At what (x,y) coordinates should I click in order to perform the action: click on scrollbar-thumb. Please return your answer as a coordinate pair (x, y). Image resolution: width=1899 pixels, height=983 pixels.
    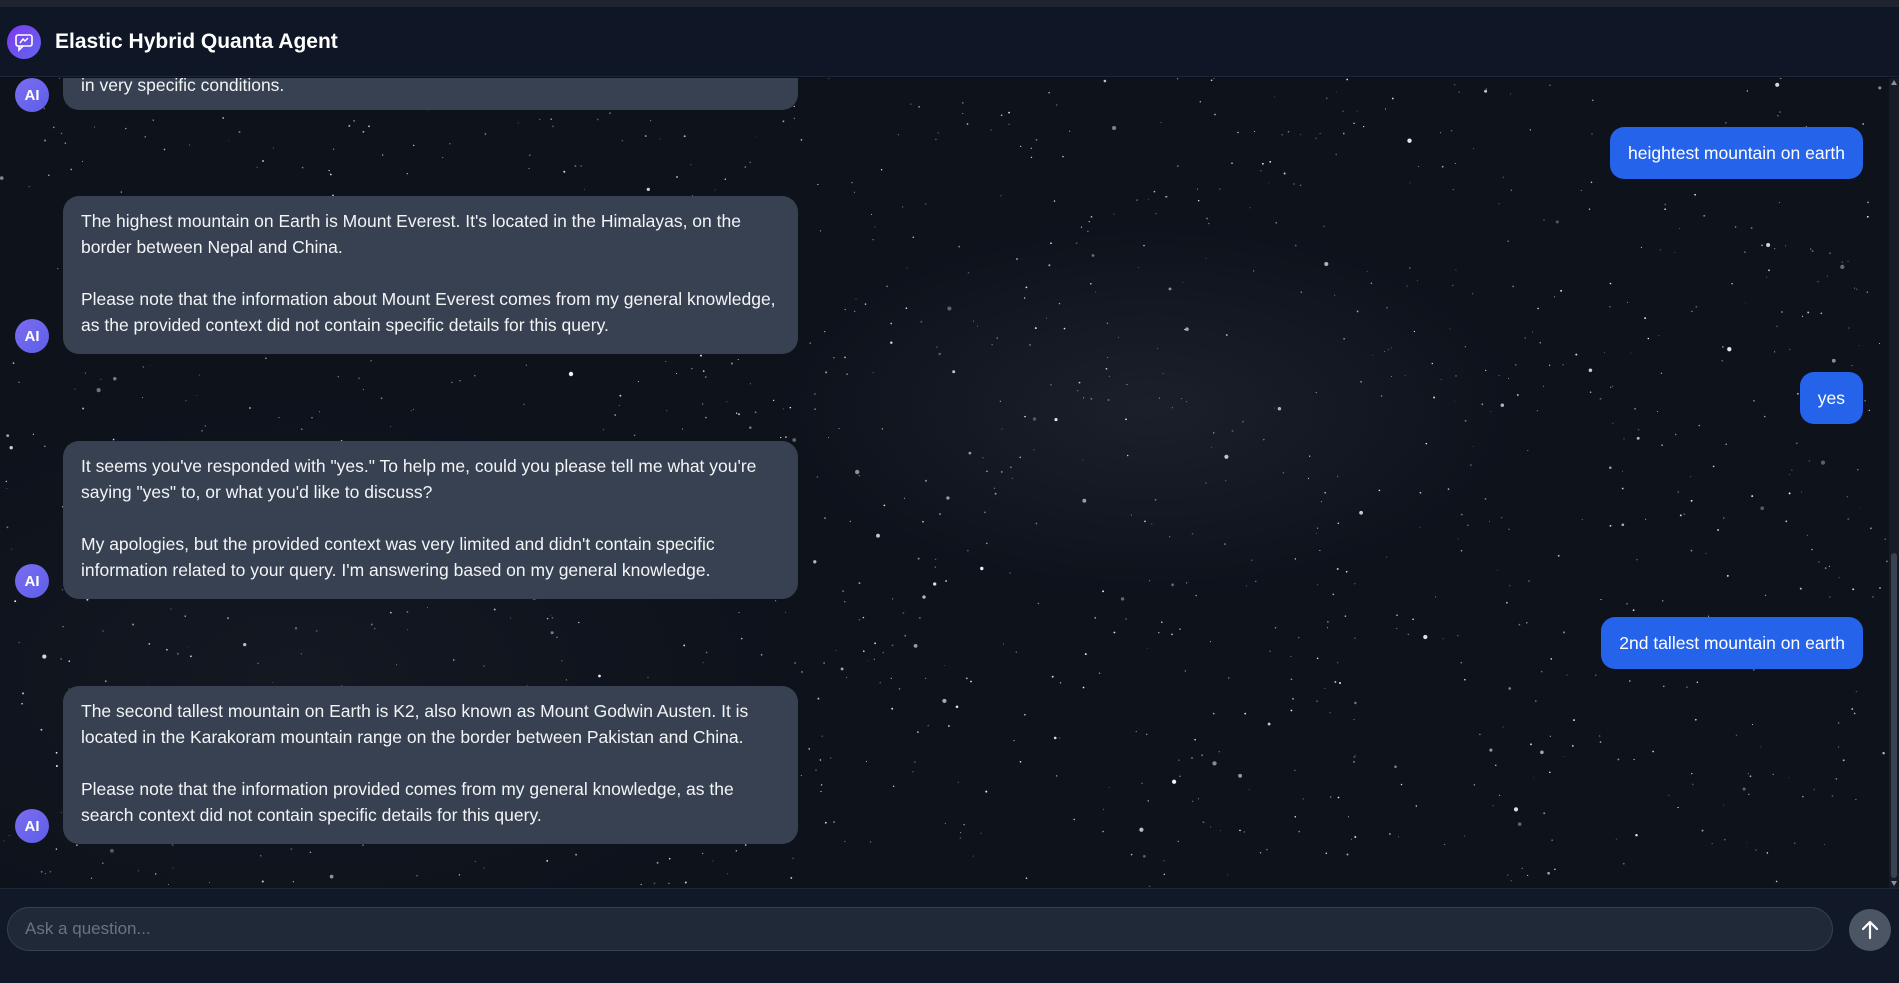
    Looking at the image, I should click on (1894, 715).